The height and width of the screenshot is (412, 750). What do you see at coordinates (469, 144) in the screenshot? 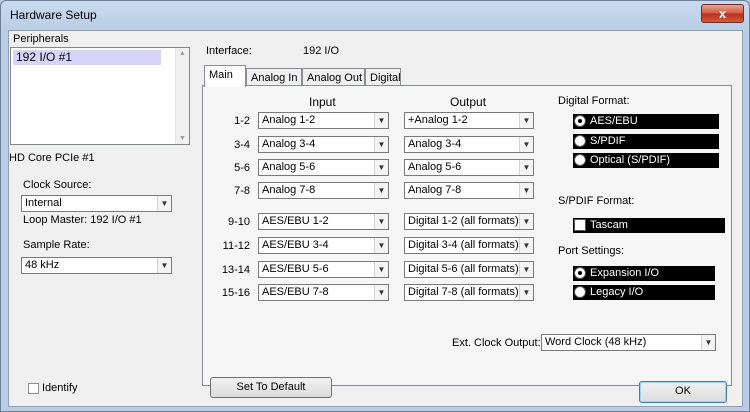
I see `output-select: Analog 3-4 ▼` at bounding box center [469, 144].